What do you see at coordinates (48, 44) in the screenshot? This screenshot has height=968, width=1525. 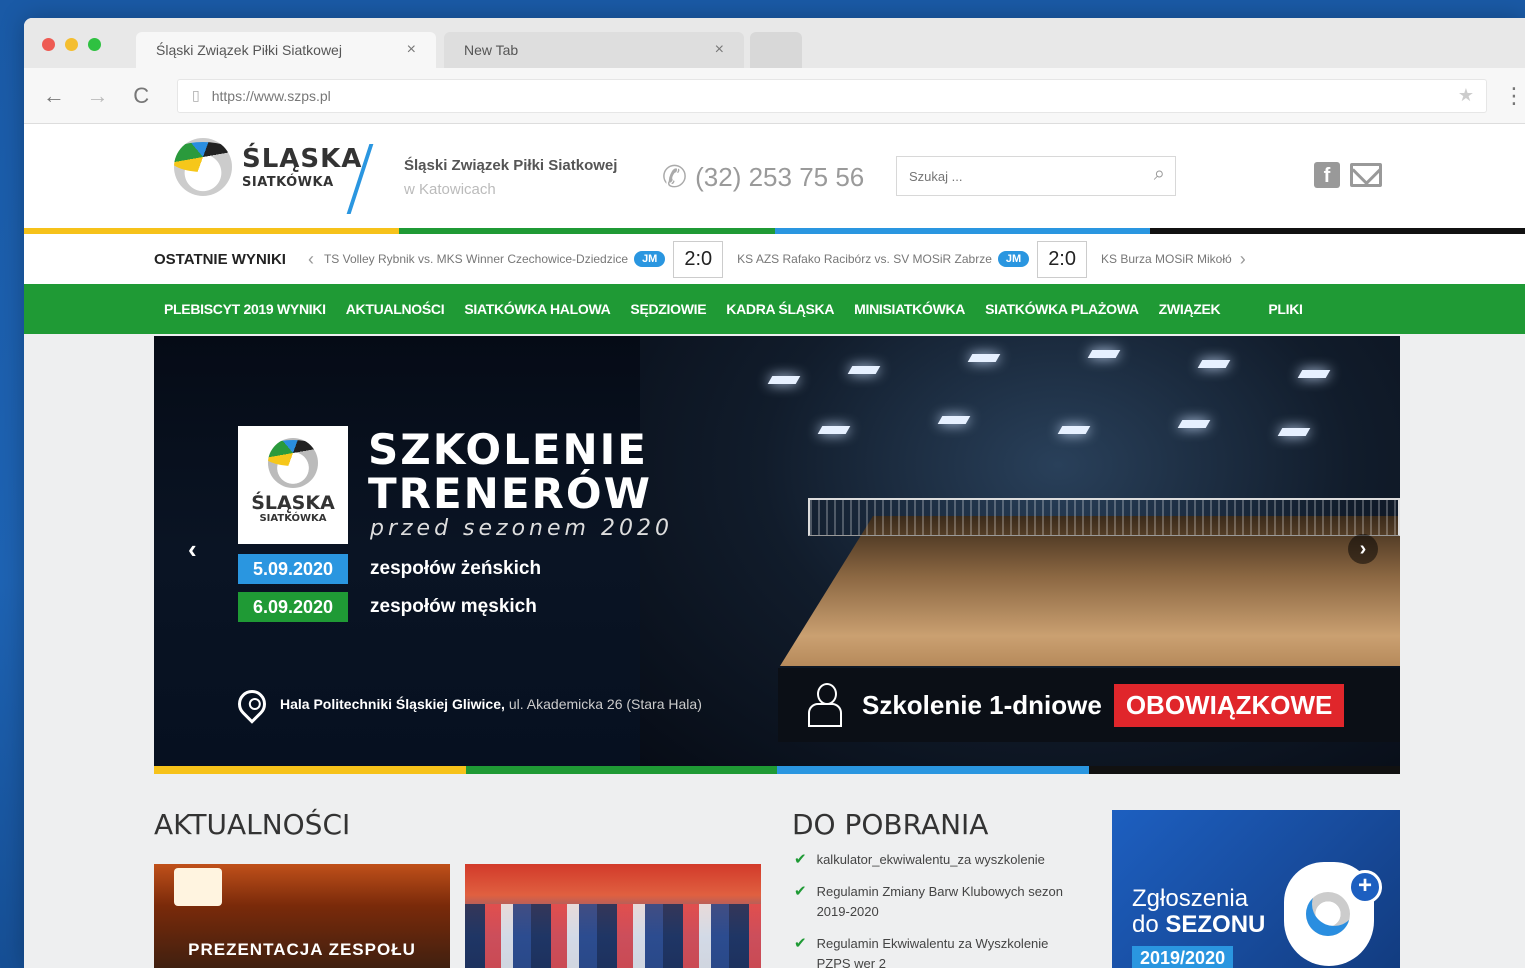 I see `close-window-button` at bounding box center [48, 44].